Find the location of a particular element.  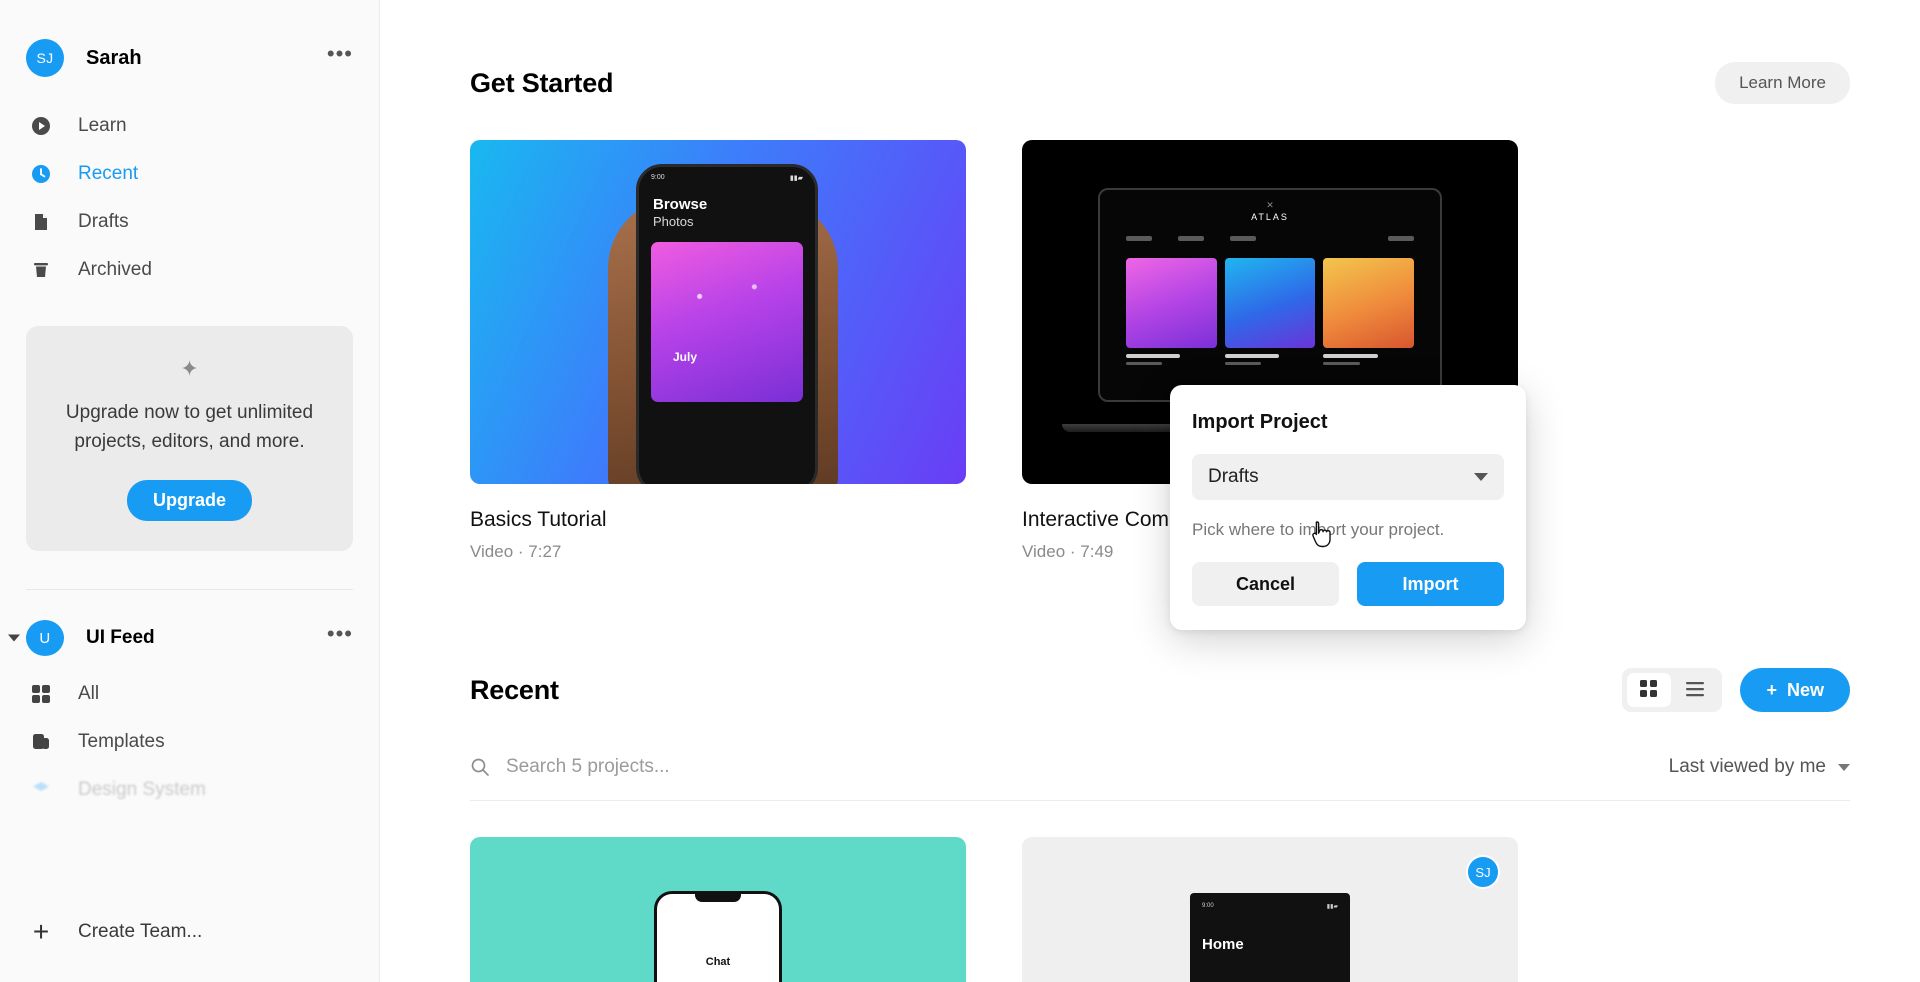

grid-icon is located at coordinates (41, 694).